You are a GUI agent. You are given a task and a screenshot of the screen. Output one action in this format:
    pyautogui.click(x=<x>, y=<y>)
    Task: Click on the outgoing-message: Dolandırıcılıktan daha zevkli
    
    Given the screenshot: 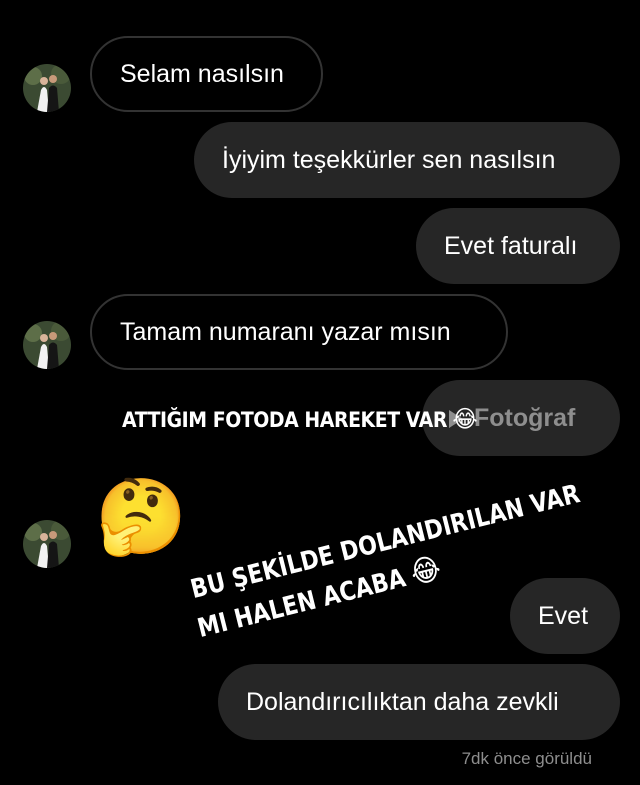 What is the action you would take?
    pyautogui.click(x=419, y=702)
    